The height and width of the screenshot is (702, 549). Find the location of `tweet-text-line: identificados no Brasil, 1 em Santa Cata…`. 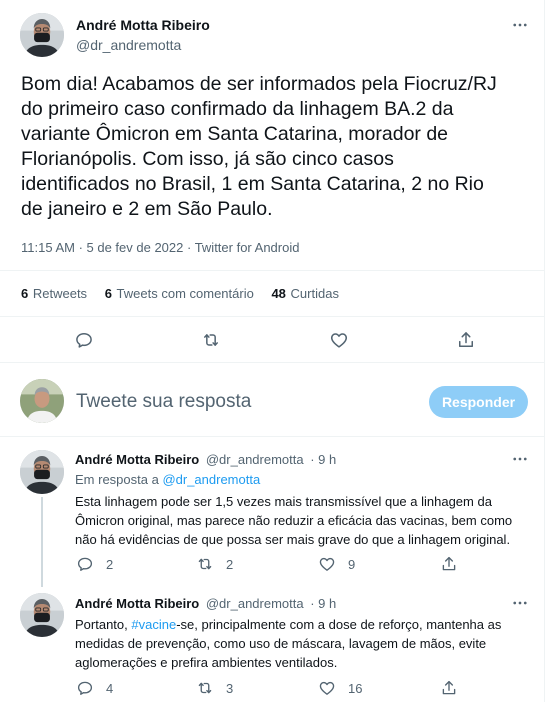

tweet-text-line: identificados no Brasil, 1 em Santa Cata… is located at coordinates (252, 184).